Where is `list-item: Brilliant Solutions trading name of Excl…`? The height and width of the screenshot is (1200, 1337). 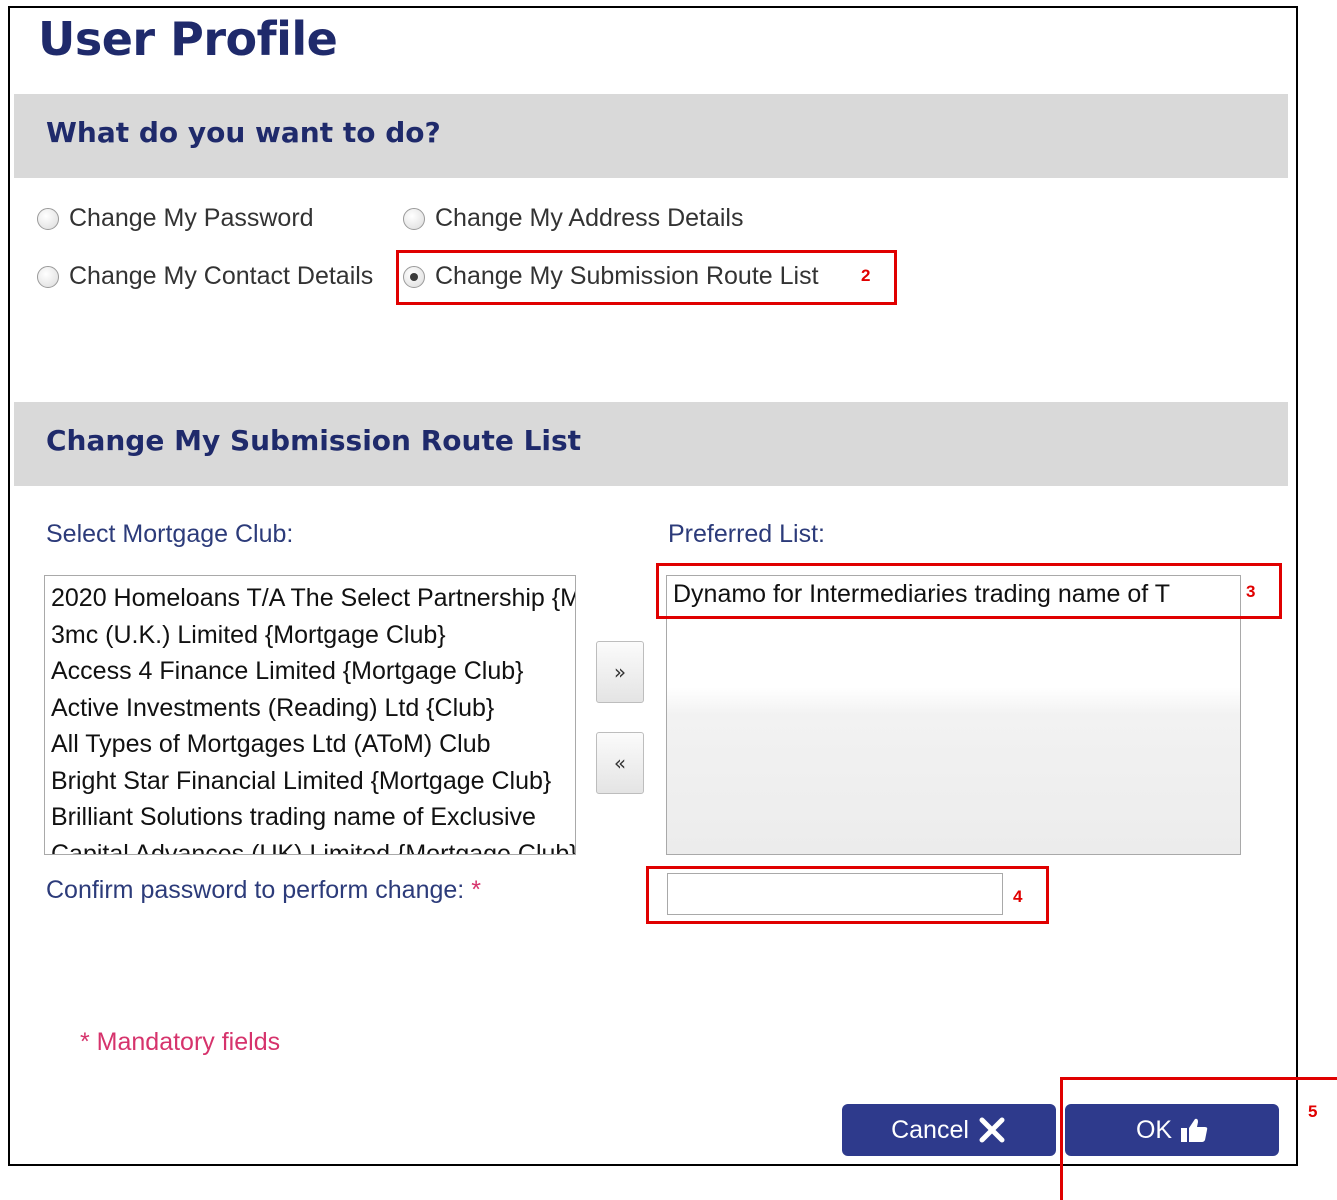 list-item: Brilliant Solutions trading name of Excl… is located at coordinates (313, 817).